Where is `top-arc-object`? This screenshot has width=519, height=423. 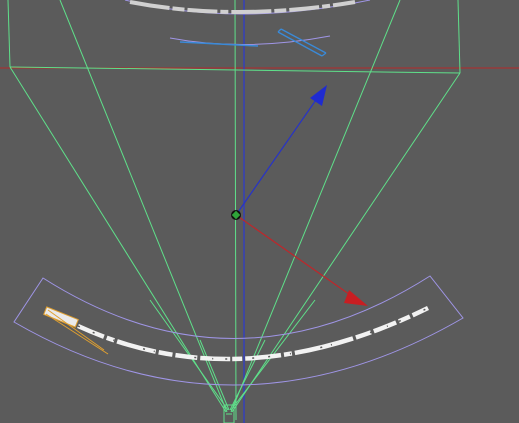 top-arc-object is located at coordinates (247, 28).